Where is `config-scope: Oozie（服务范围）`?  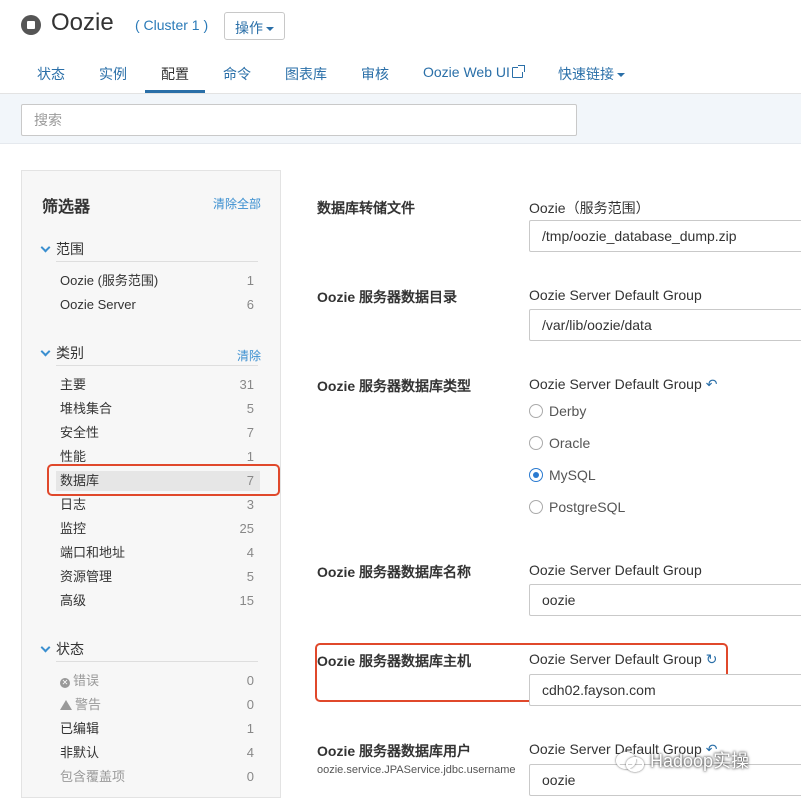 config-scope: Oozie（服务范围） is located at coordinates (589, 208).